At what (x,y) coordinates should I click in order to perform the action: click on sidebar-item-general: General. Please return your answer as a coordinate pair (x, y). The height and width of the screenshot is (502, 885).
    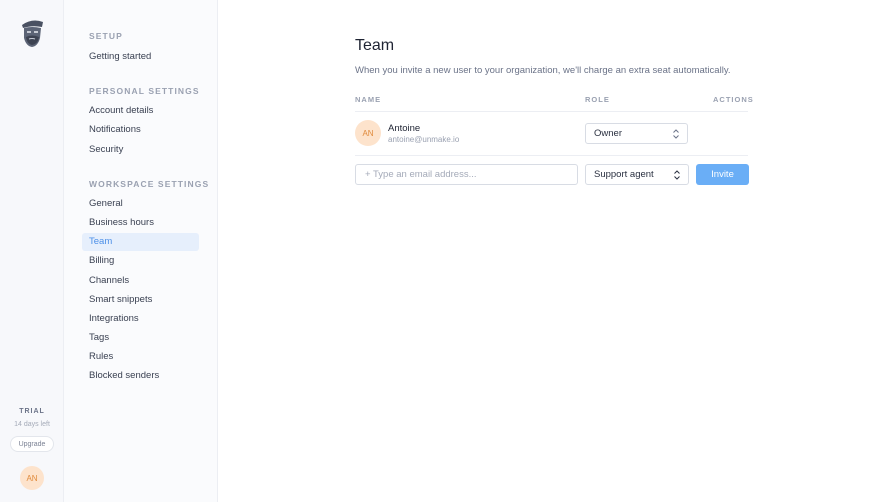
    Looking at the image, I should click on (140, 204).